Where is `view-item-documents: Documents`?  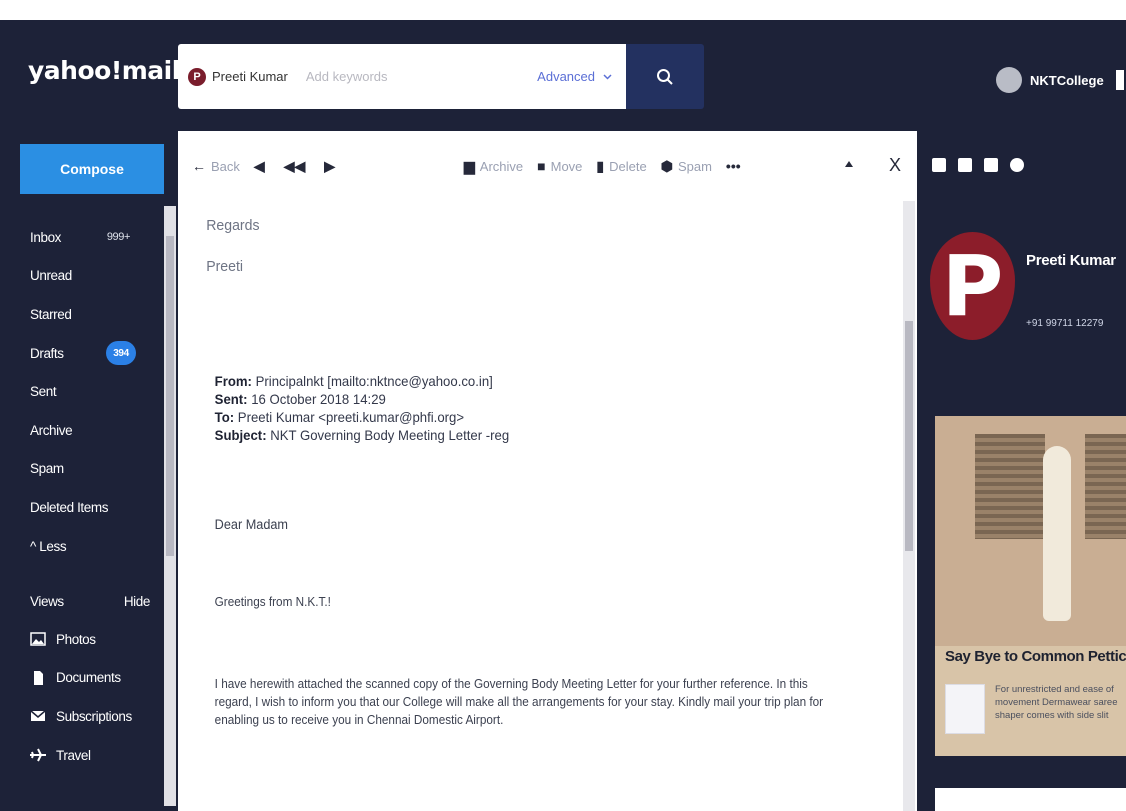
view-item-documents: Documents is located at coordinates (90, 678).